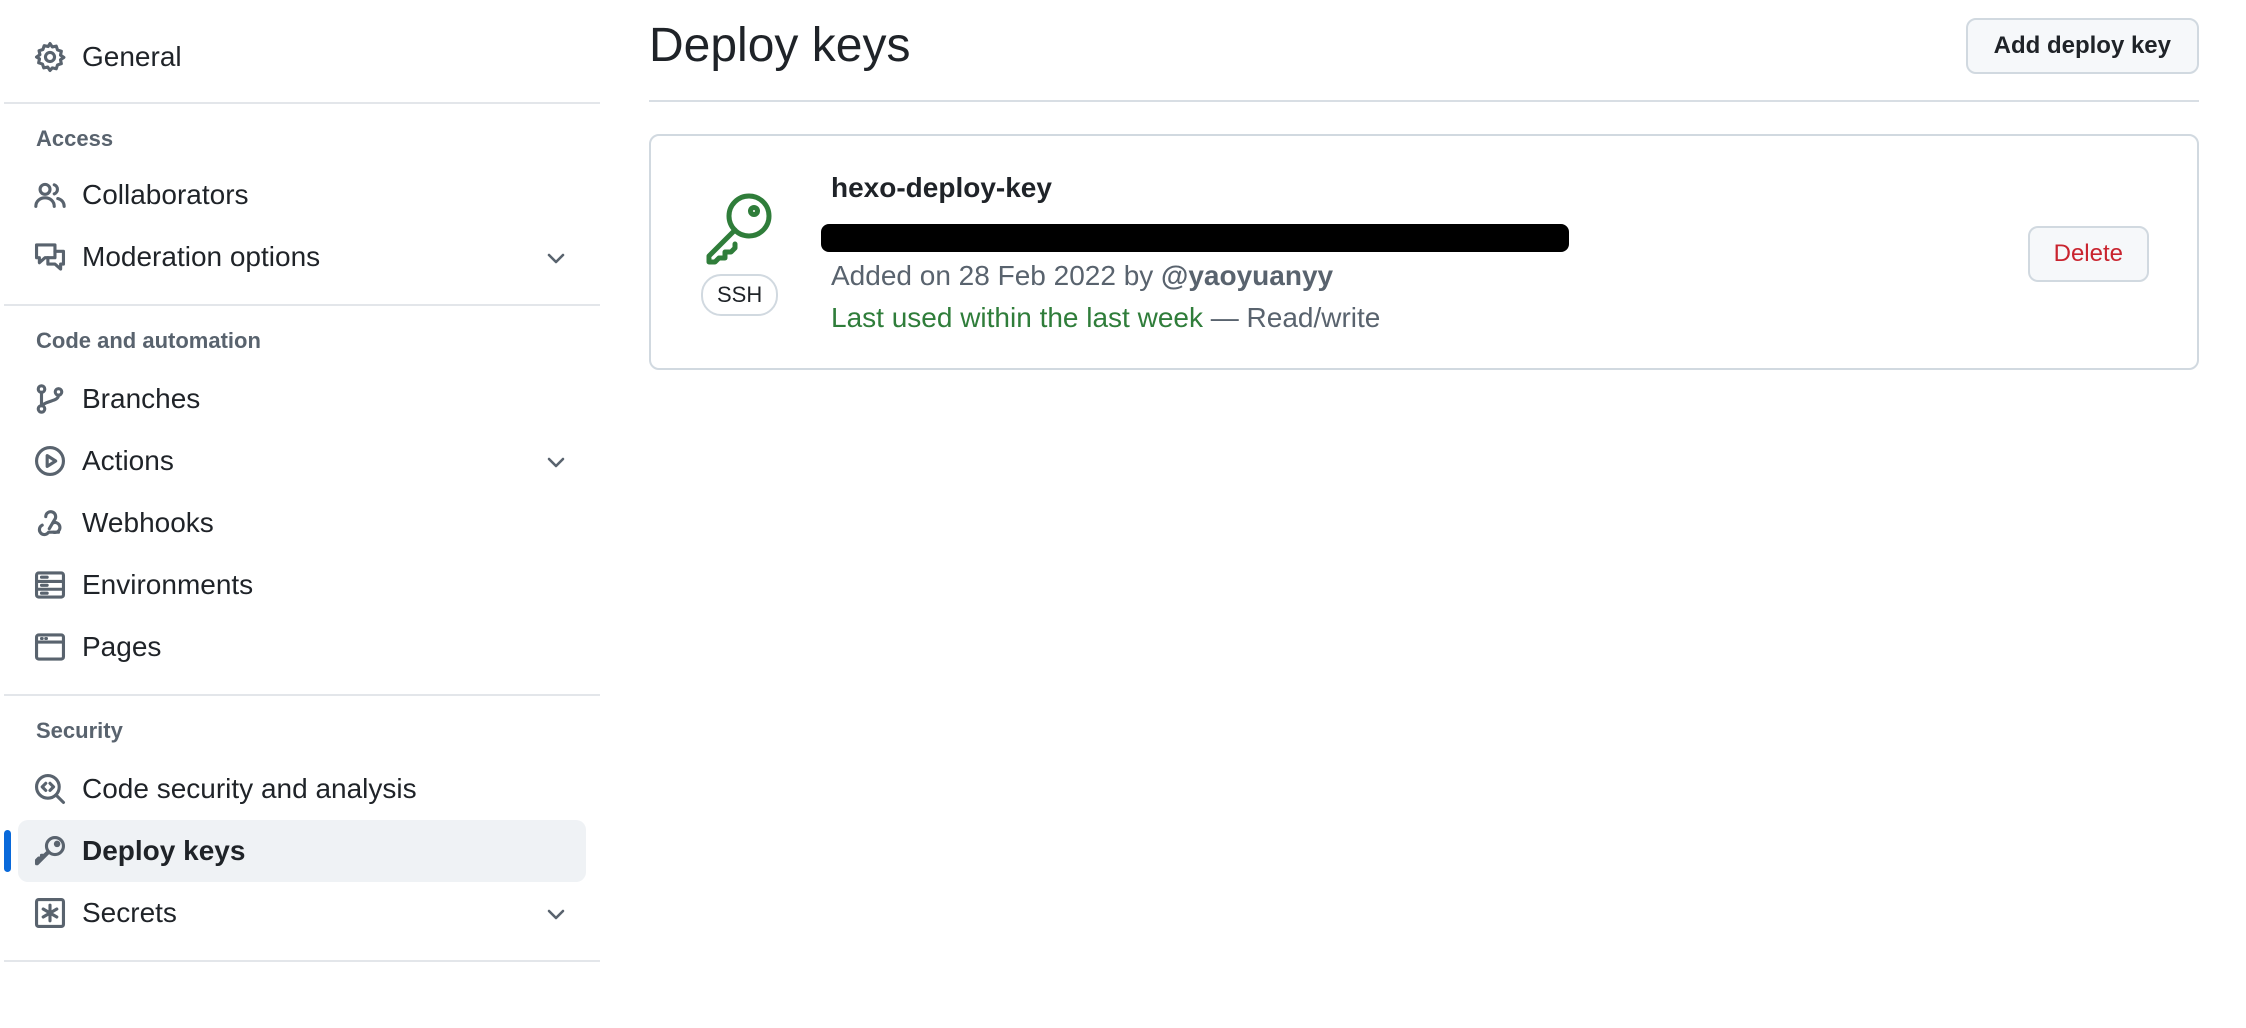  What do you see at coordinates (1017, 317) in the screenshot?
I see `key-last-used: Last used within the last week` at bounding box center [1017, 317].